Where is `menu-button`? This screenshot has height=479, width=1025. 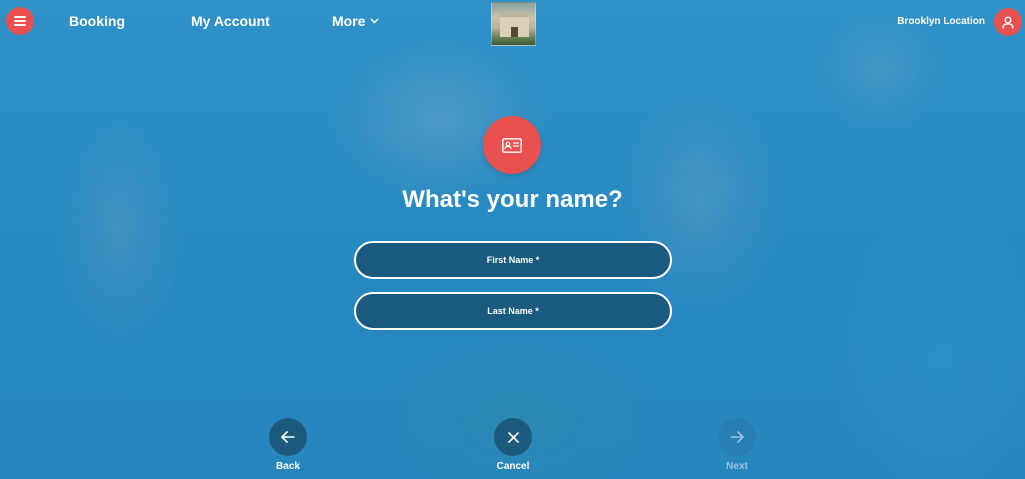 menu-button is located at coordinates (20, 21).